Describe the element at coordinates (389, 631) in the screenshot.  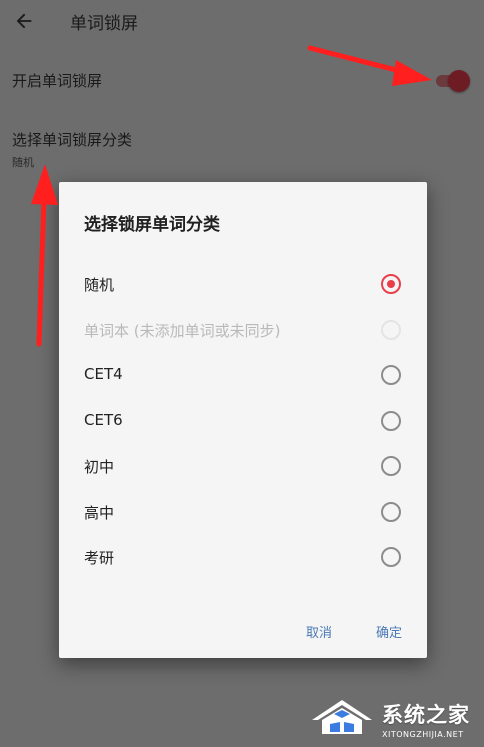
I see `confirm-button: 确定` at that location.